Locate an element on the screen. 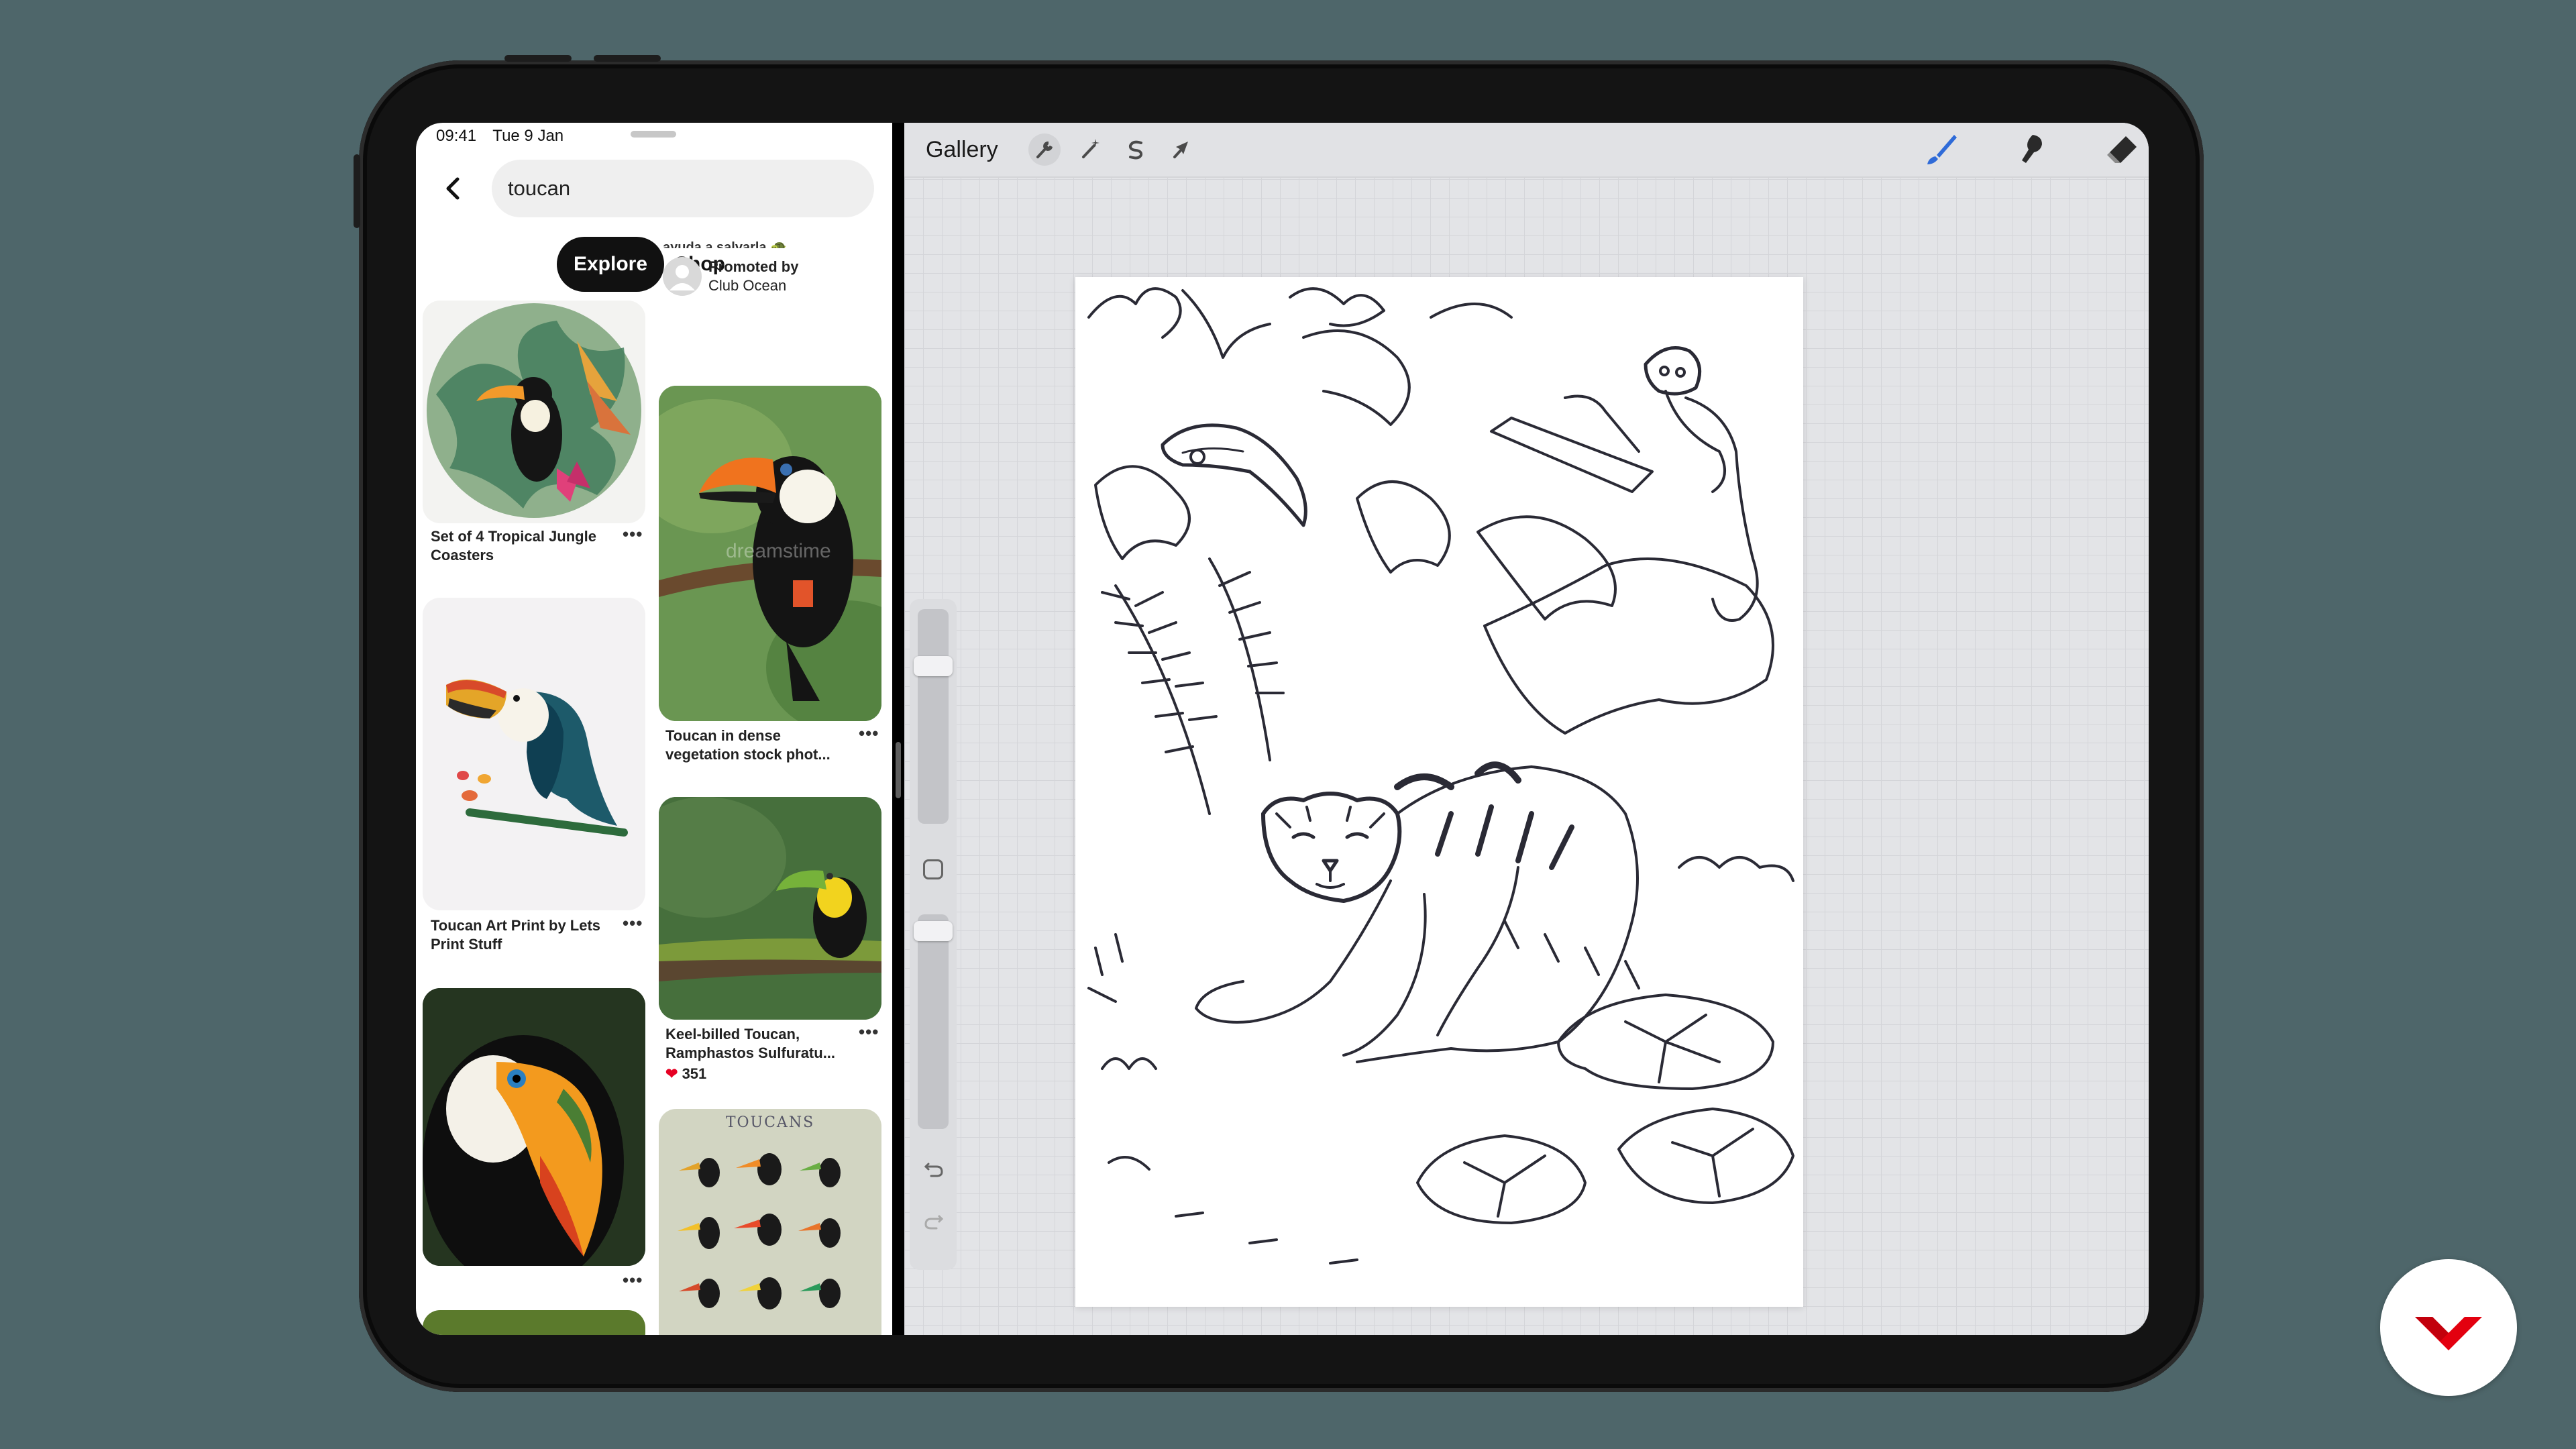  opacity-knob is located at coordinates (933, 931).